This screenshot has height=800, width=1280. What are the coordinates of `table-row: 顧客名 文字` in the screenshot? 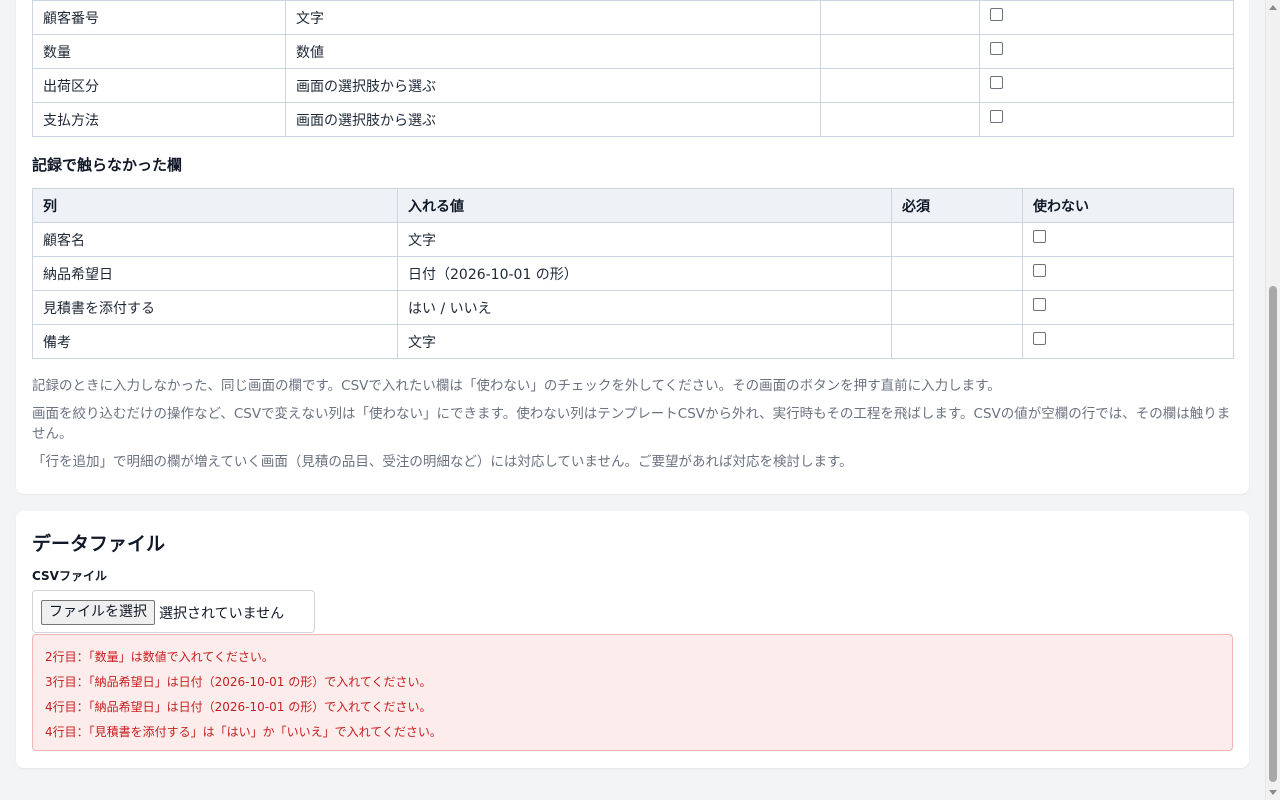 It's located at (633, 239).